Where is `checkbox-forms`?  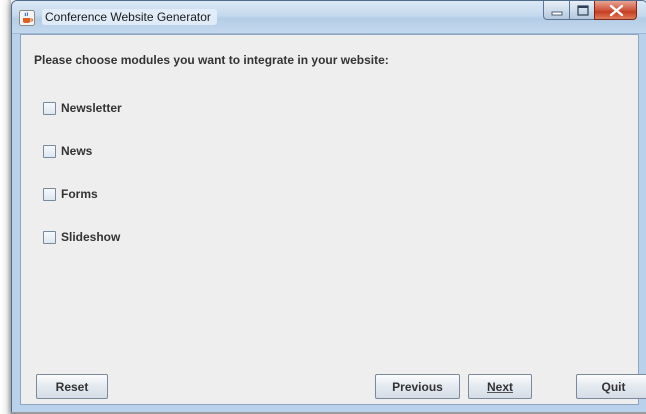
checkbox-forms is located at coordinates (49, 194).